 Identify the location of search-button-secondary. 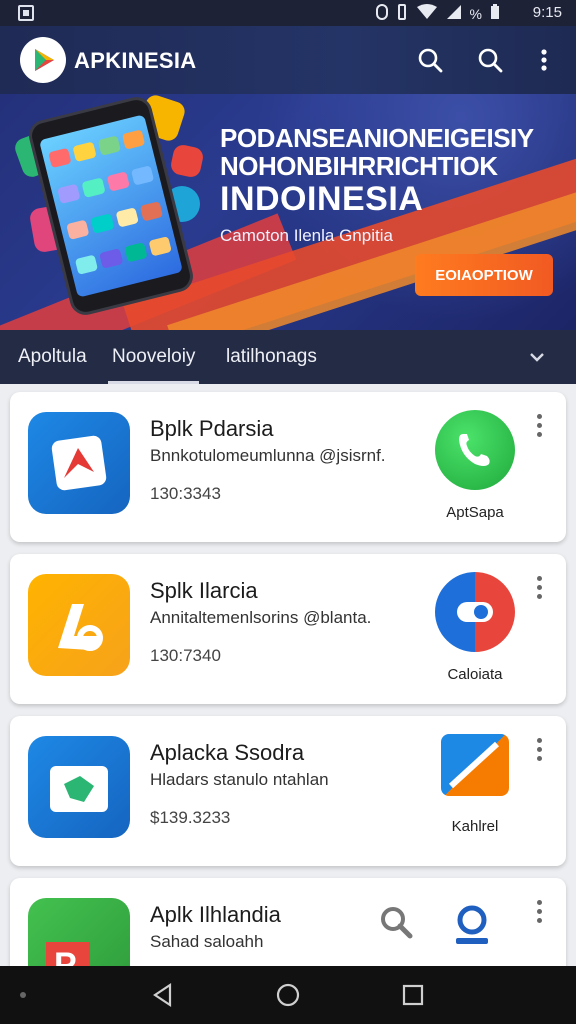
(490, 60).